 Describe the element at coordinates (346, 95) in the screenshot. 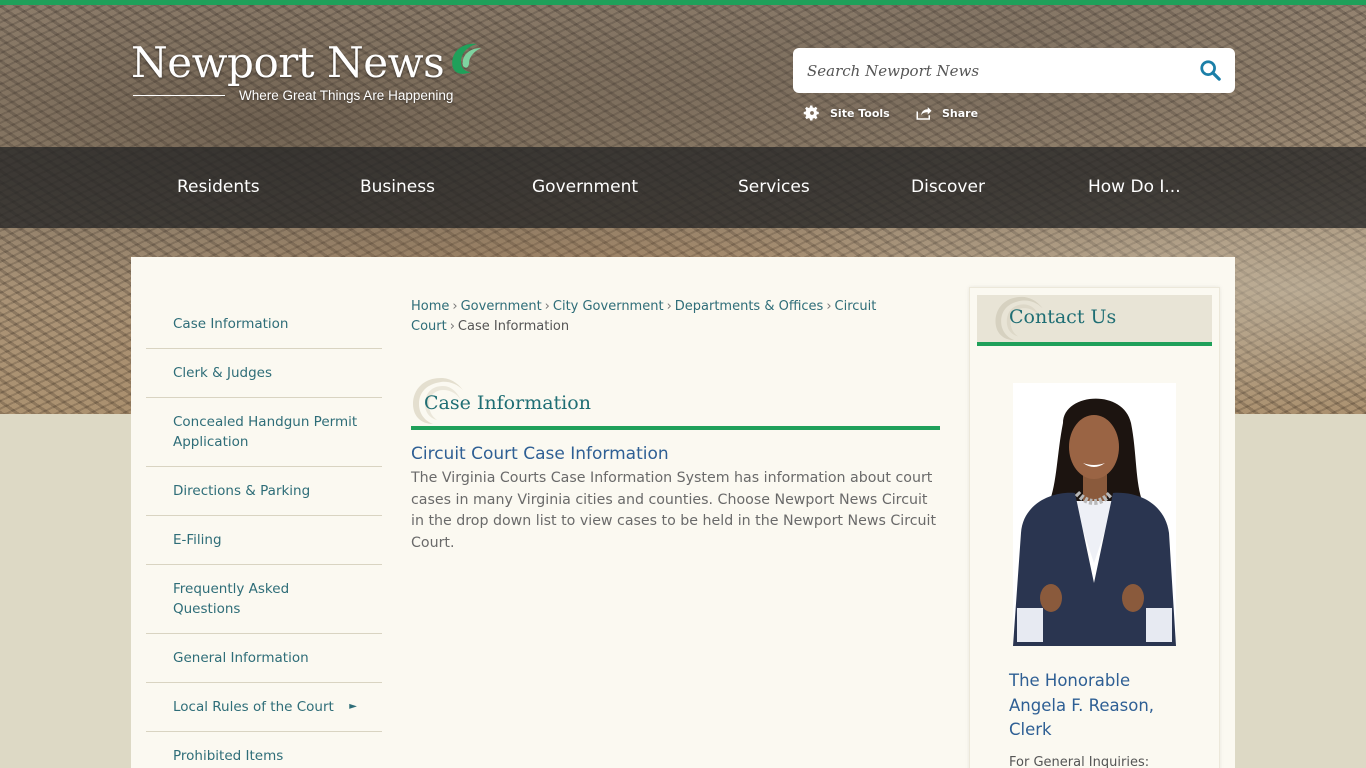

I see `logo-tagline: Where Great Things Are Happening` at that location.